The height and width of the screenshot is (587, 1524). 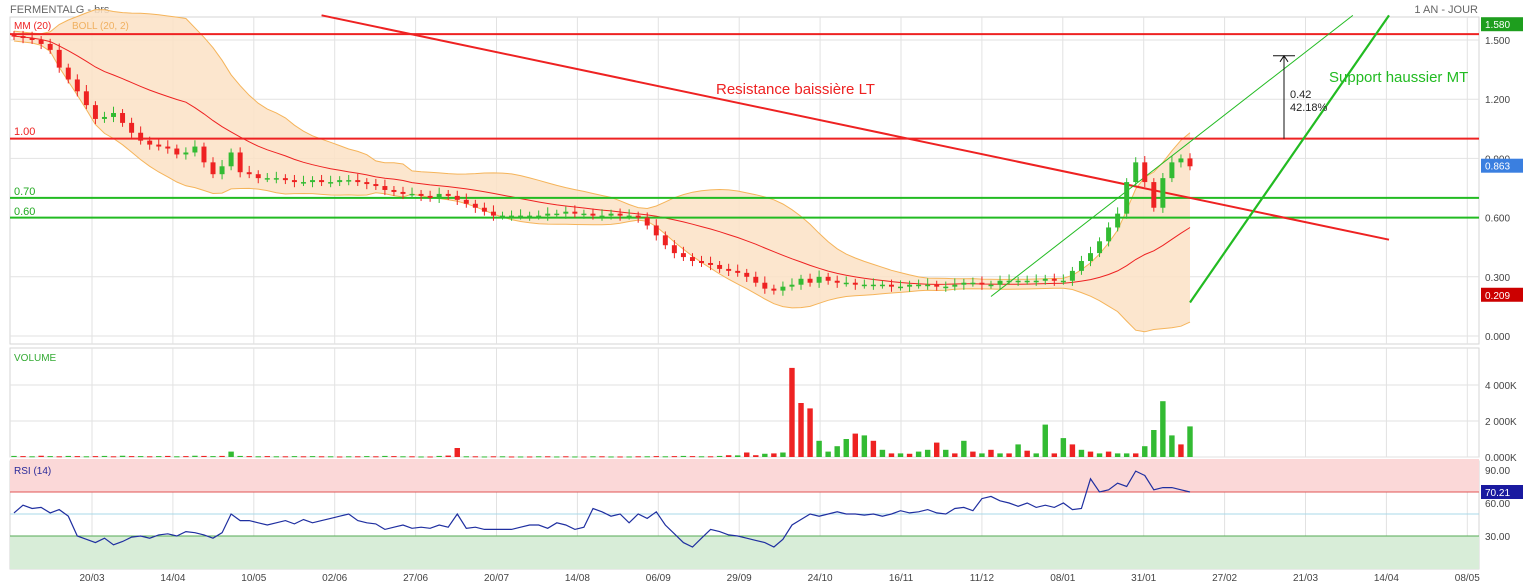 What do you see at coordinates (1497, 100) in the screenshot?
I see `y-tick-label: 1.200` at bounding box center [1497, 100].